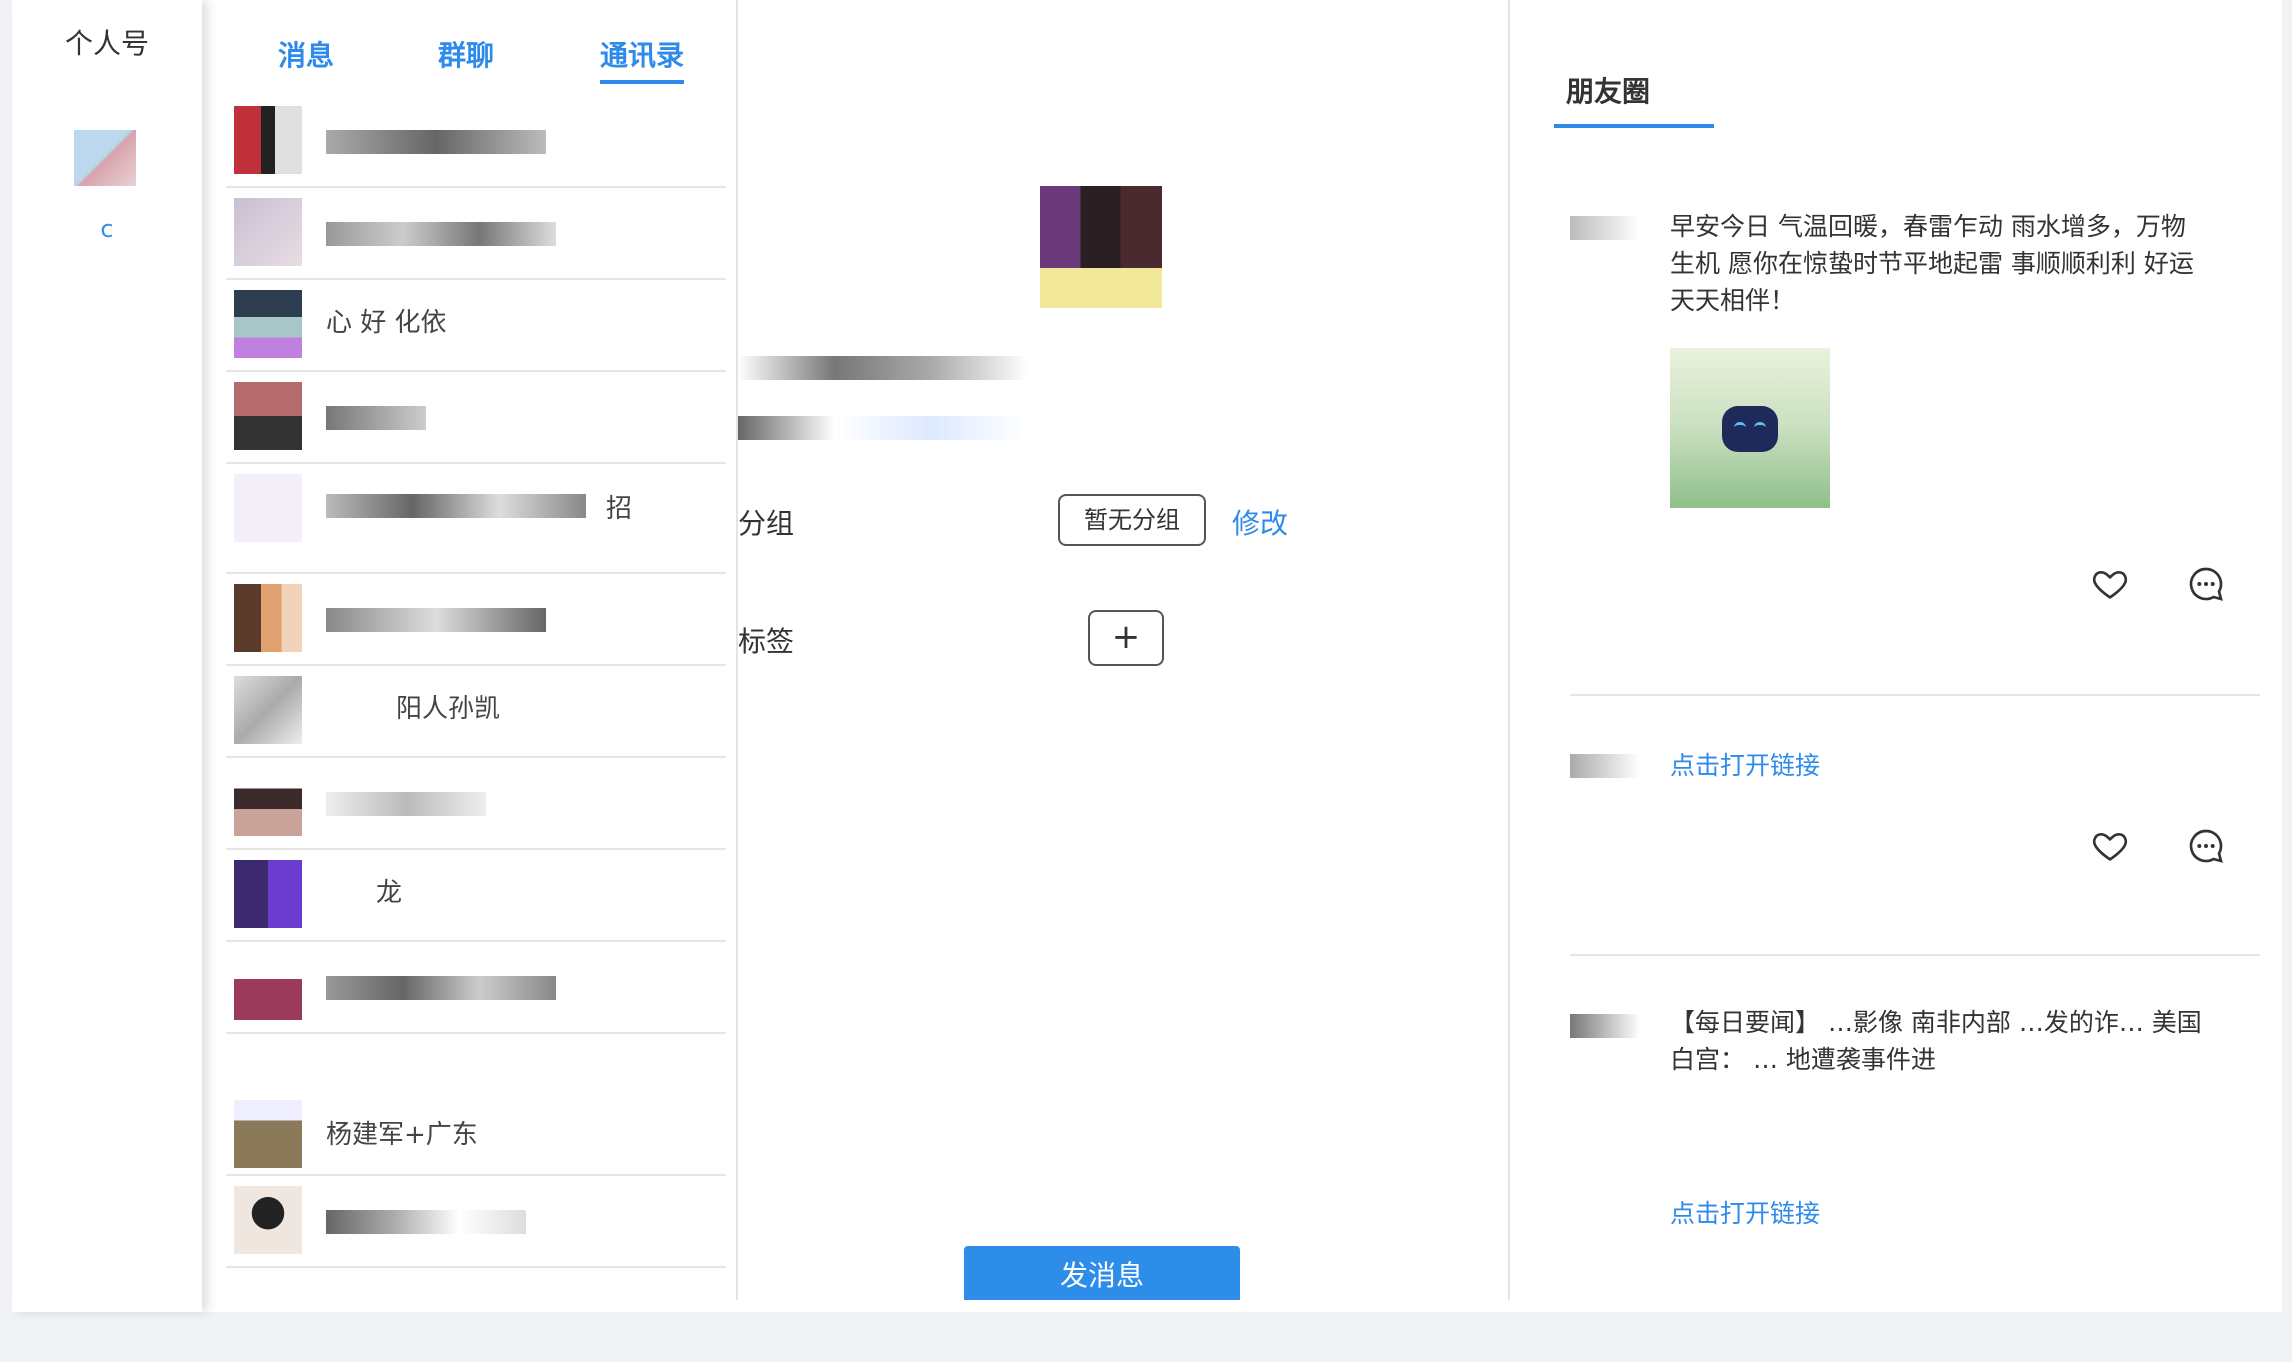  Describe the element at coordinates (386, 323) in the screenshot. I see `contact-name: 心 好 化依` at that location.